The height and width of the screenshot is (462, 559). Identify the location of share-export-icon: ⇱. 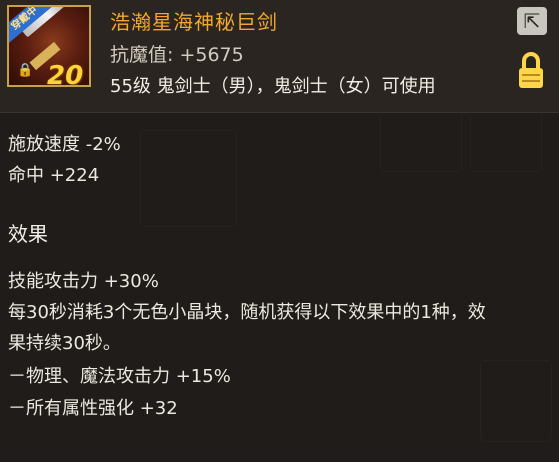
(532, 21).